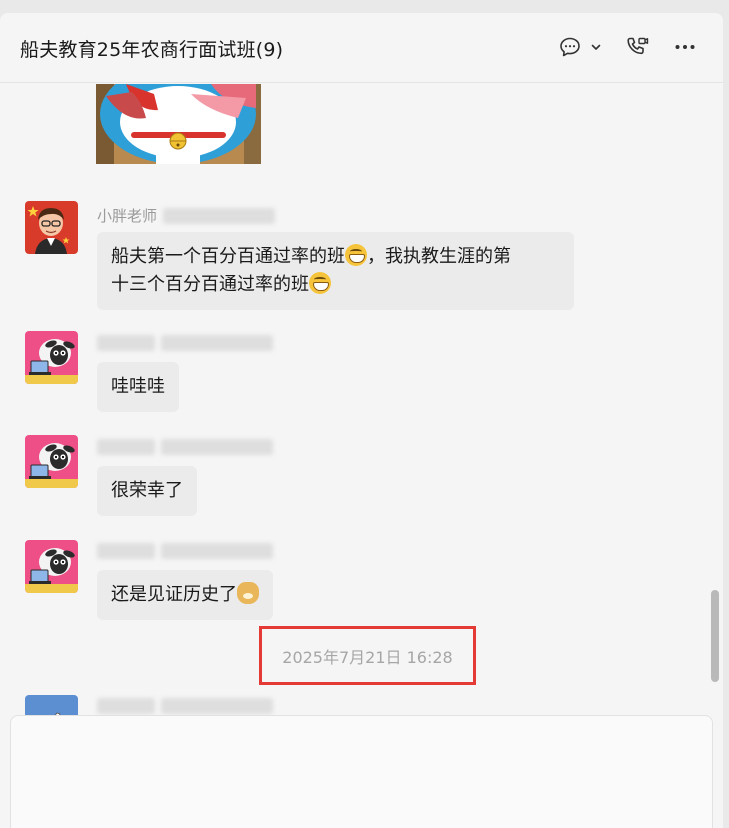 The height and width of the screenshot is (828, 729). I want to click on message-text: 还是见证历史了, so click(174, 594).